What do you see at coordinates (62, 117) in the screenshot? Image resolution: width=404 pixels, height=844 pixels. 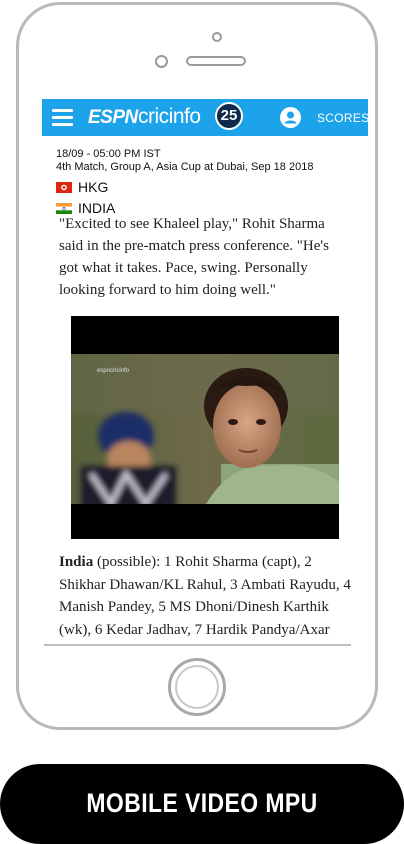 I see `hamburger-menu-icon` at bounding box center [62, 117].